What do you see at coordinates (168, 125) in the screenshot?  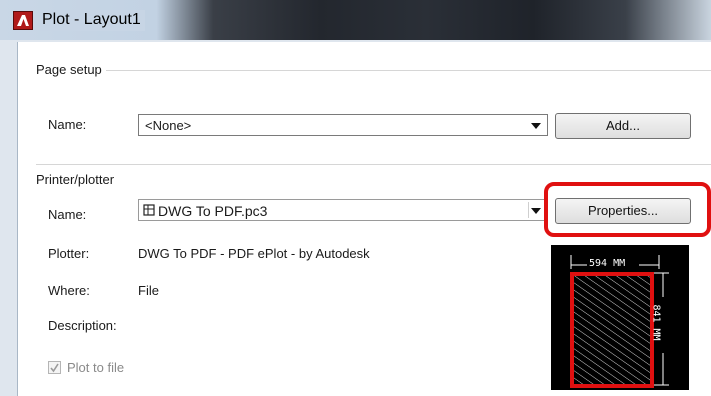 I see `page-setup-name-value: <None>` at bounding box center [168, 125].